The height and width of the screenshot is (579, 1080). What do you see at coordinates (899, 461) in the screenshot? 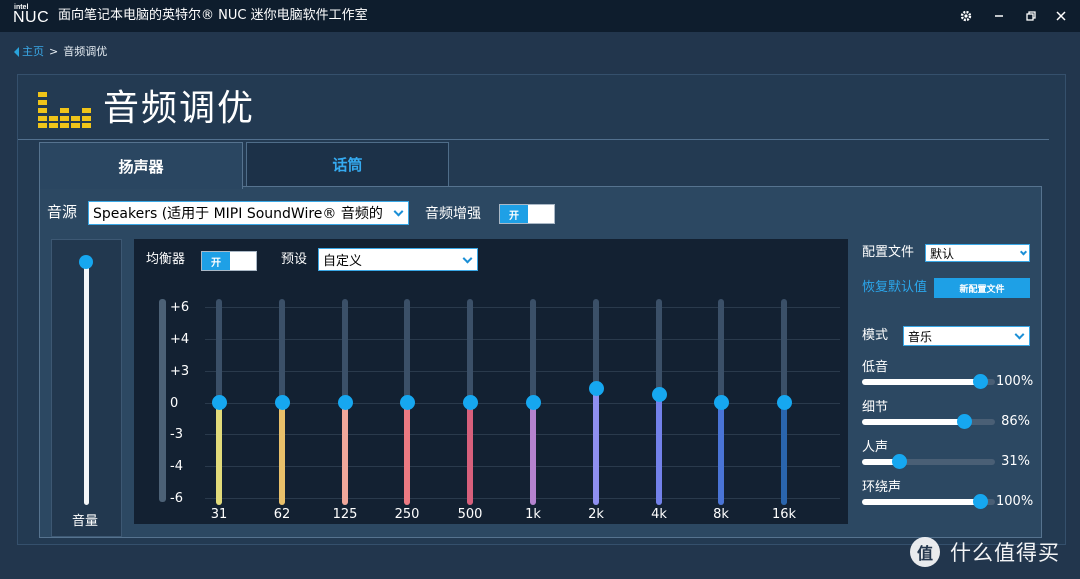
I see `vocal-slider-knob` at bounding box center [899, 461].